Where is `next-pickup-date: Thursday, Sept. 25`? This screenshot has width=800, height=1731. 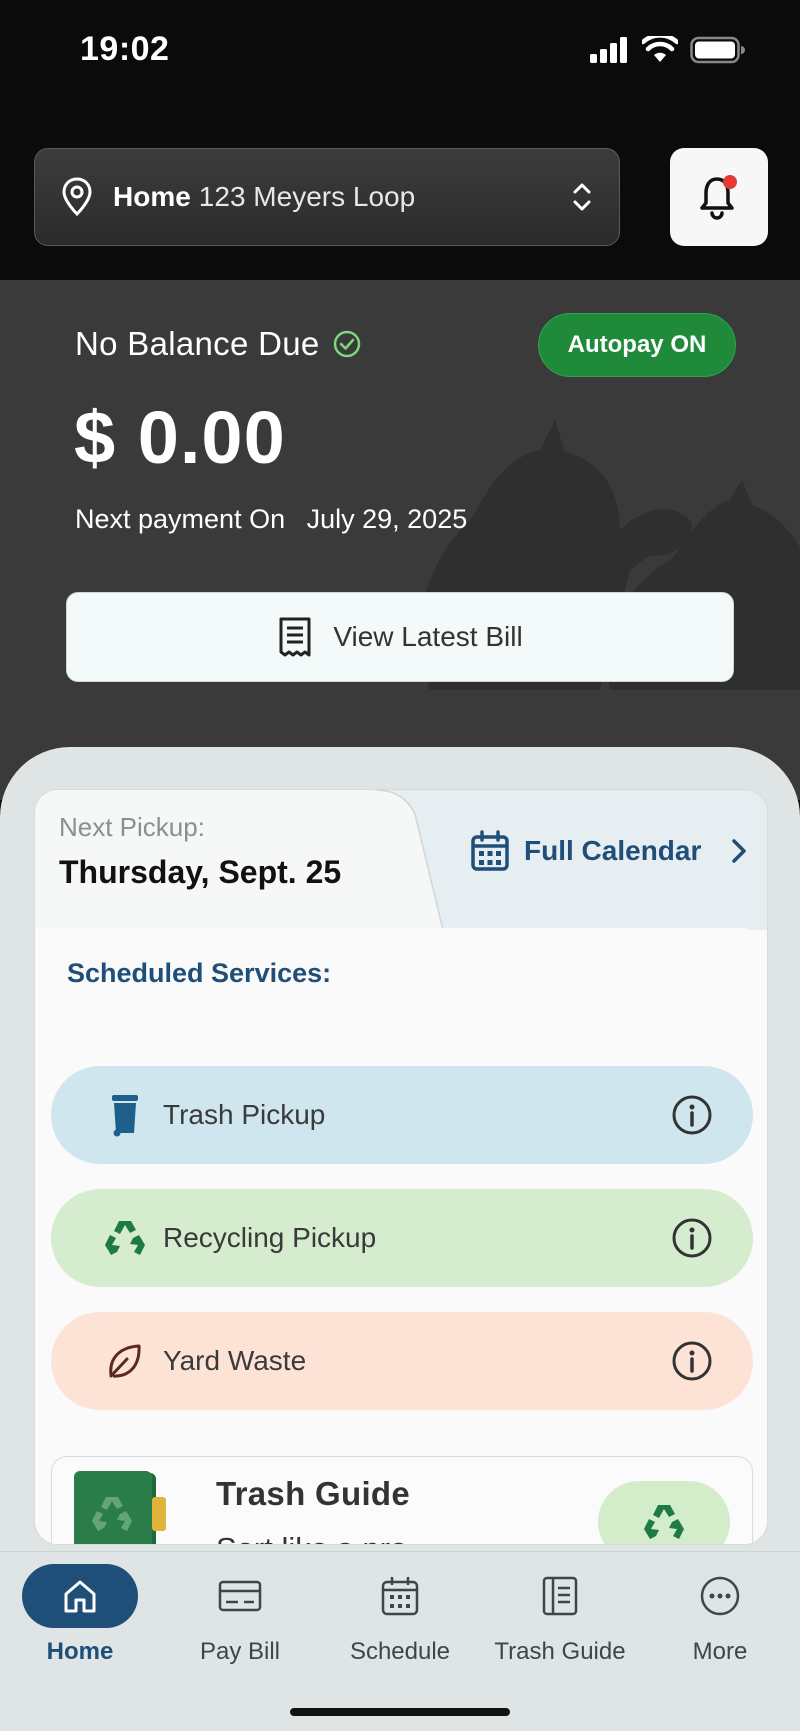
next-pickup-date: Thursday, Sept. 25 is located at coordinates (200, 872).